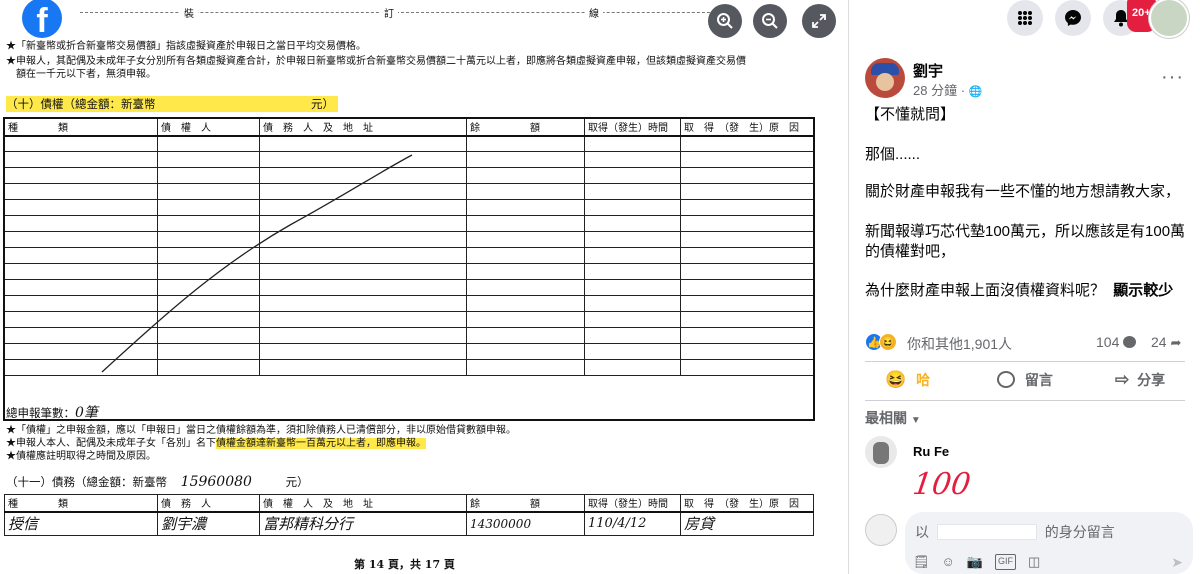 The width and height of the screenshot is (1200, 574). Describe the element at coordinates (40, 413) in the screenshot. I see `total-count-label: 總申報筆數：` at that location.